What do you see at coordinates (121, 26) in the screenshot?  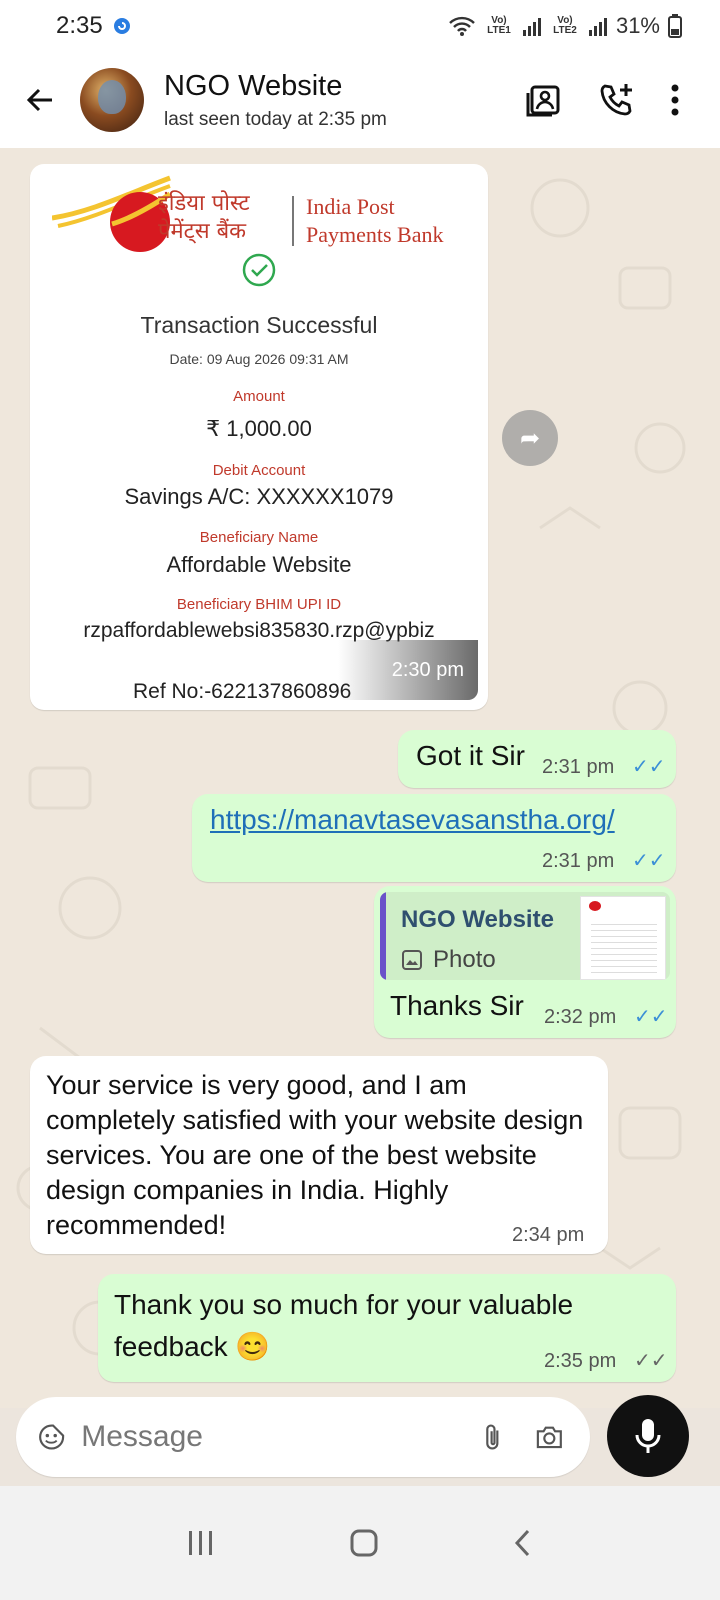 I see `sync-icon` at bounding box center [121, 26].